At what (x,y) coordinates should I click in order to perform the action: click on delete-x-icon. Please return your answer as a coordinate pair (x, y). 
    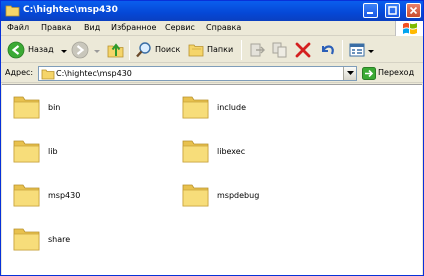
    Looking at the image, I should click on (303, 50).